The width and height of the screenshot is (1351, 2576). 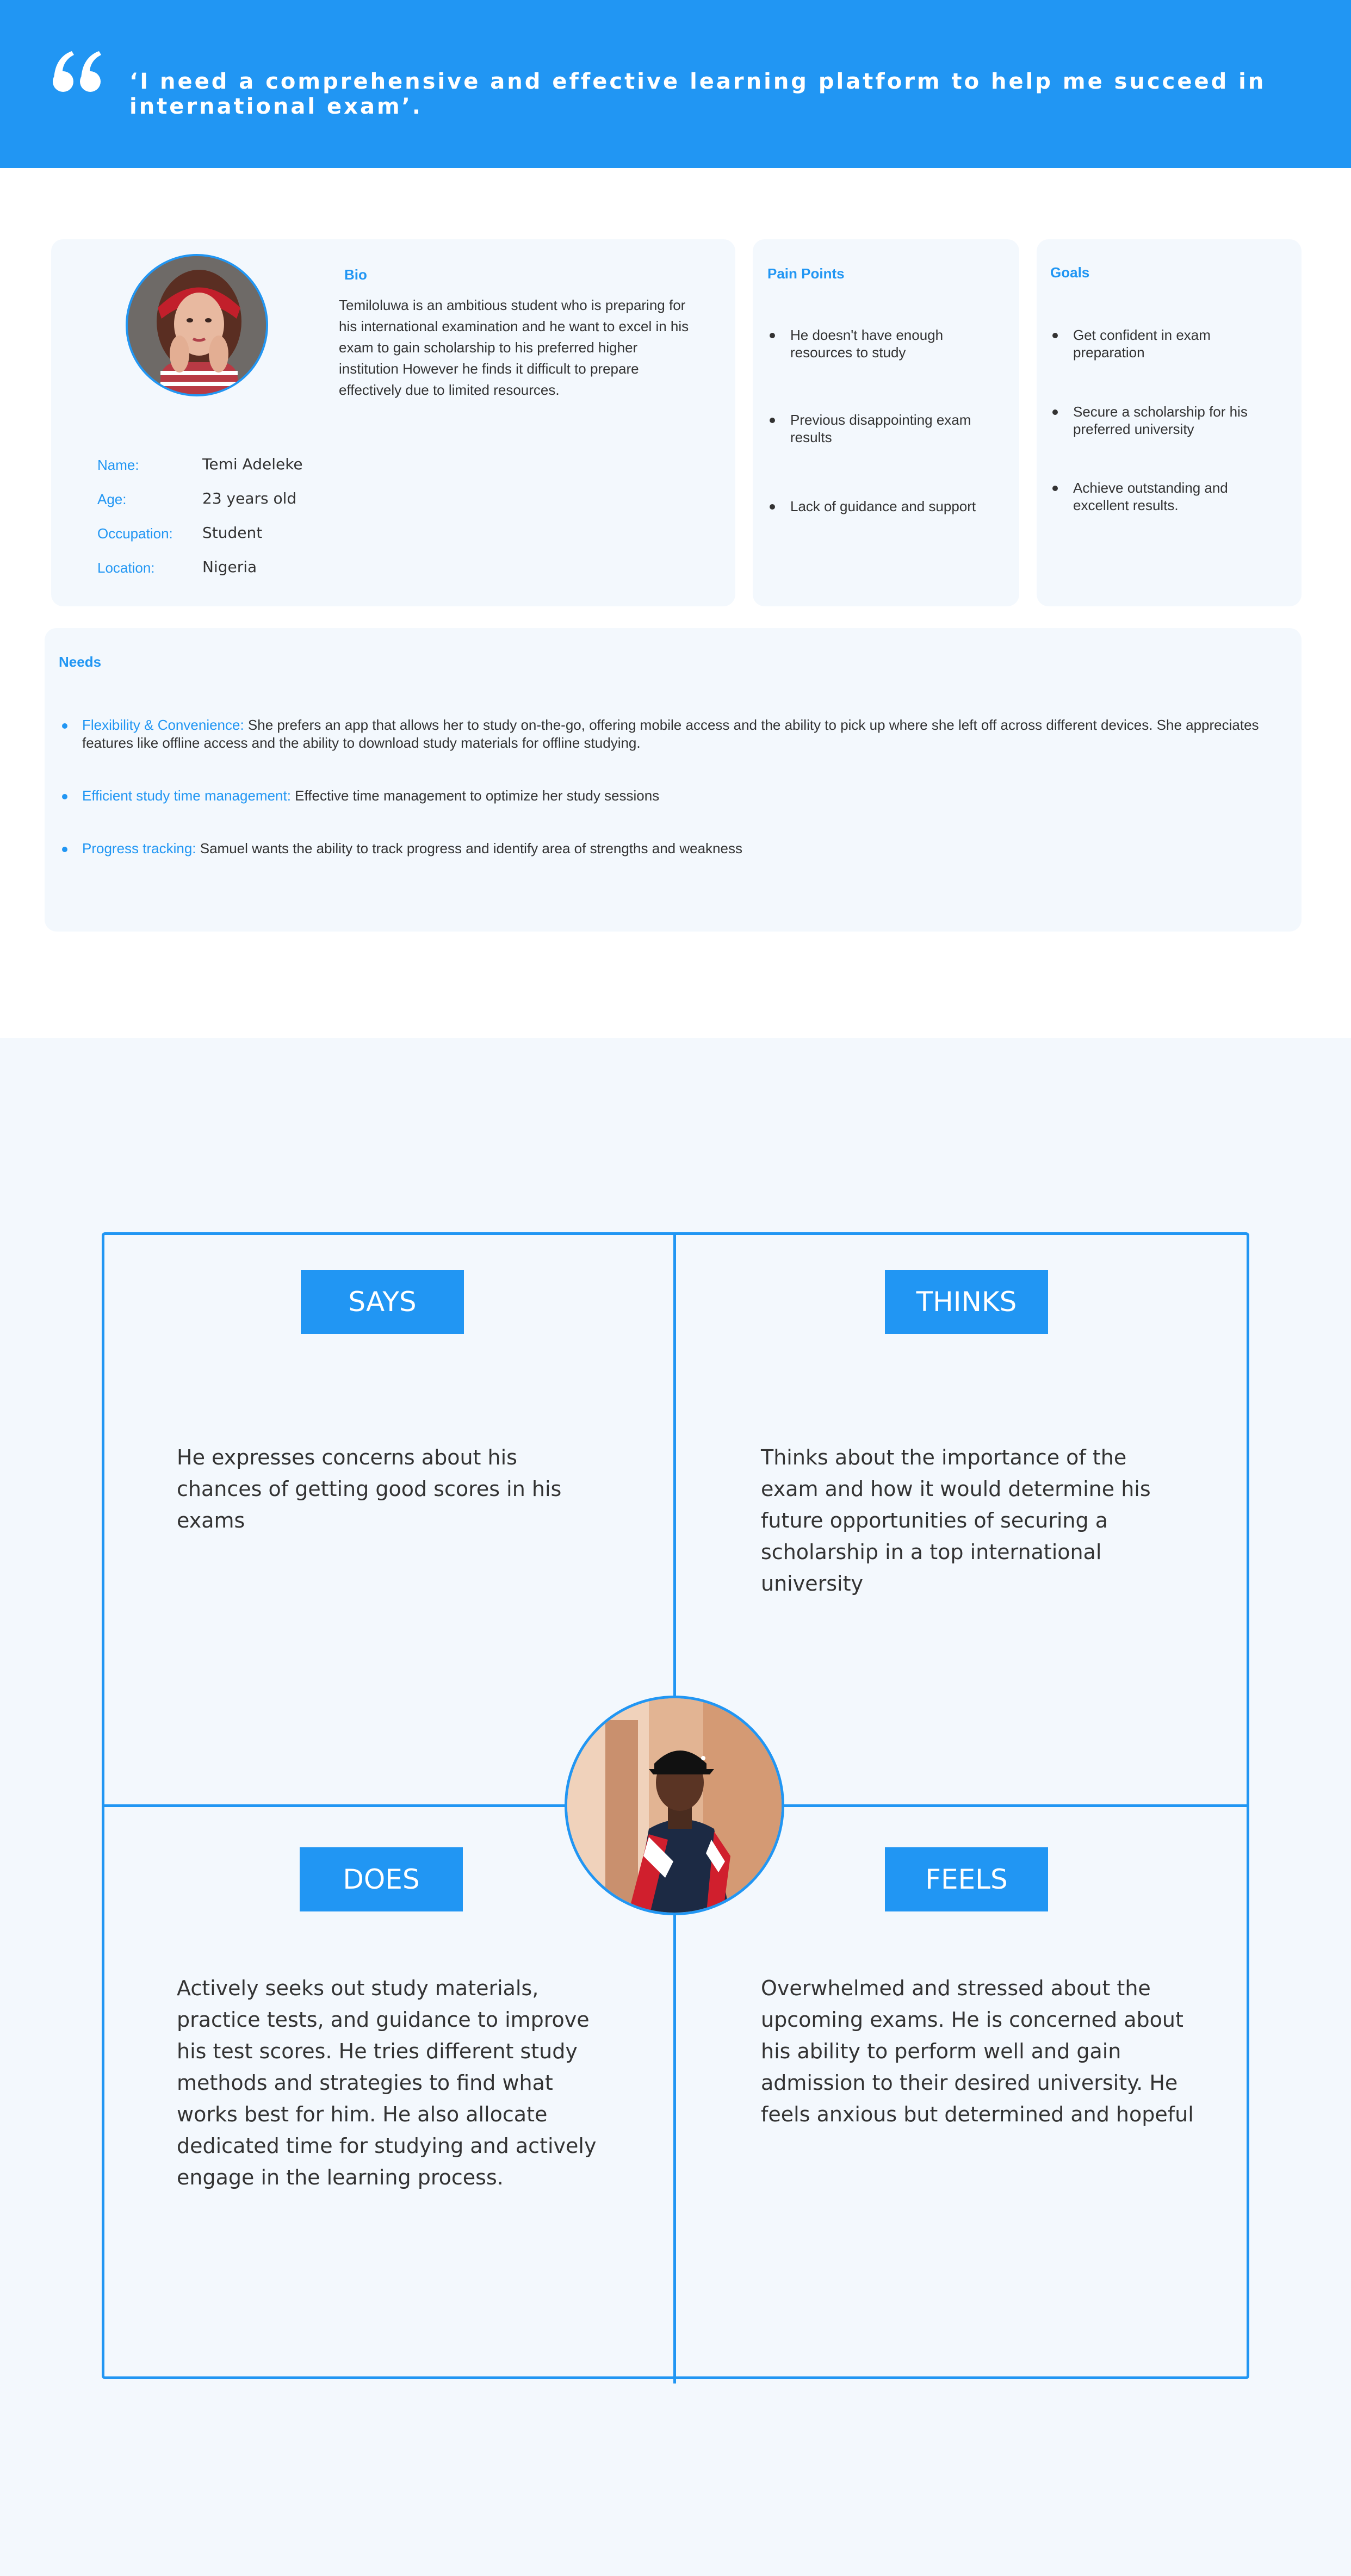 I want to click on quote-icon, so click(x=77, y=71).